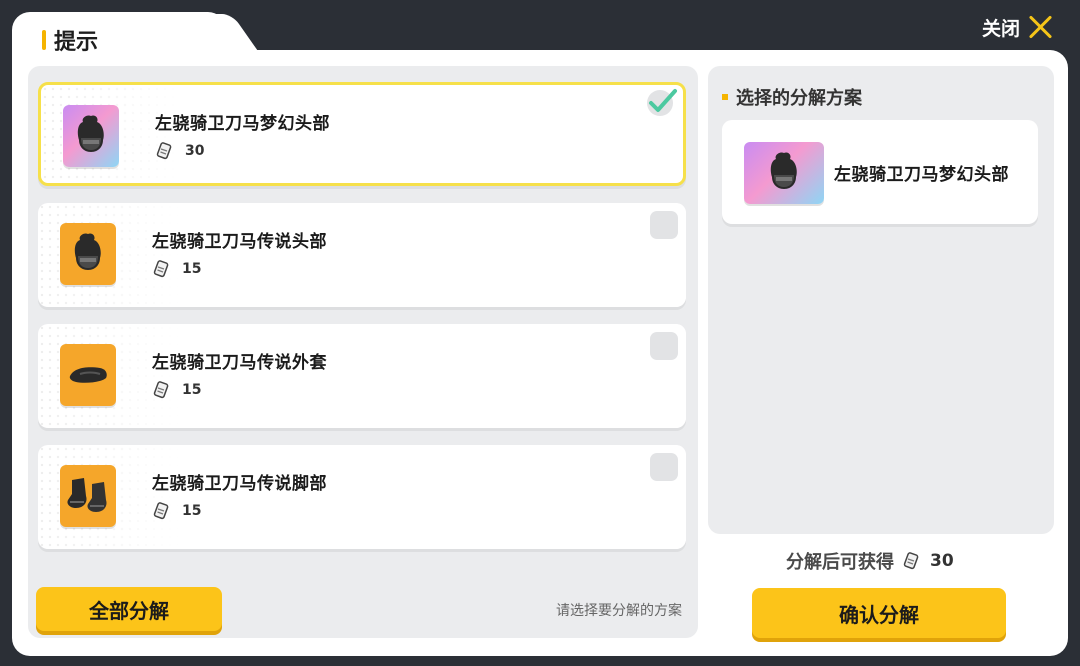  Describe the element at coordinates (239, 242) in the screenshot. I see `item-name: 左骁骑卫刀马传说头部` at that location.